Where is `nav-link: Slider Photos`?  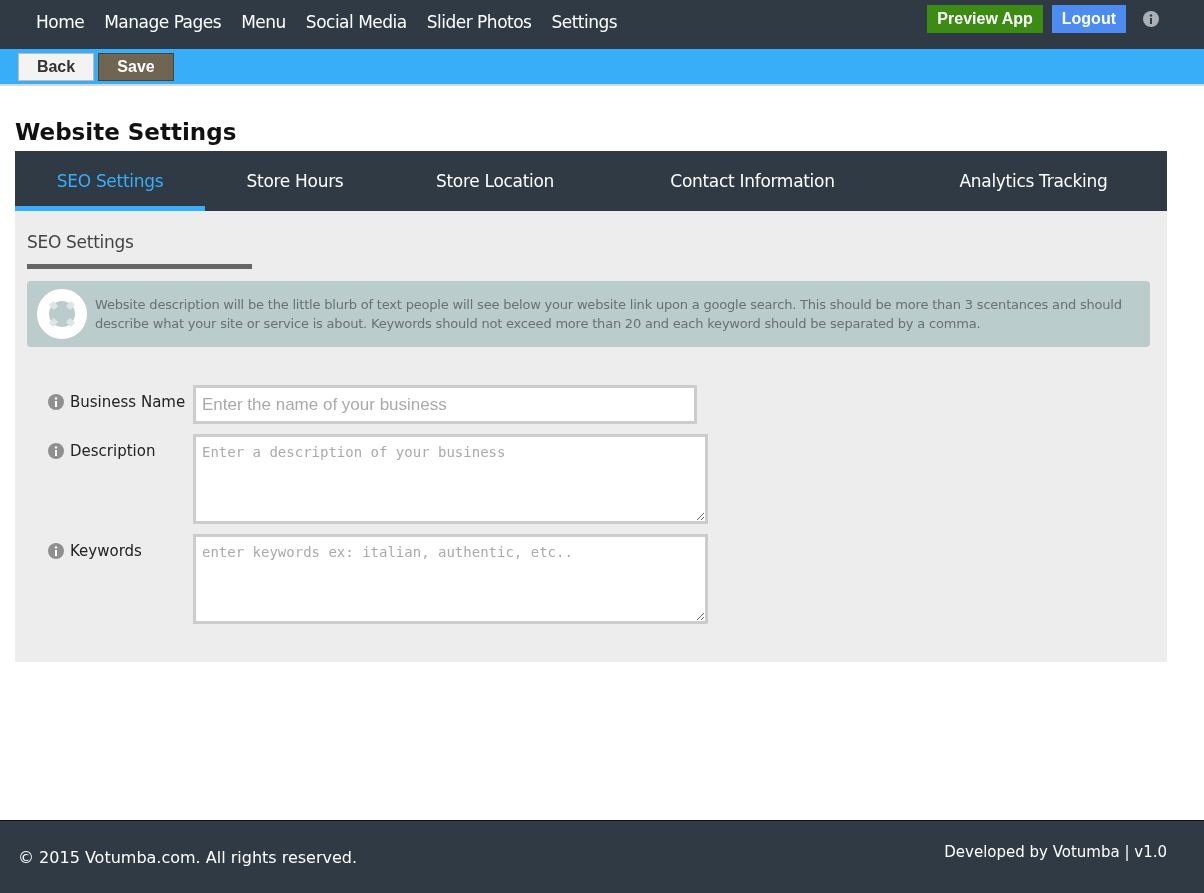 nav-link: Slider Photos is located at coordinates (479, 22).